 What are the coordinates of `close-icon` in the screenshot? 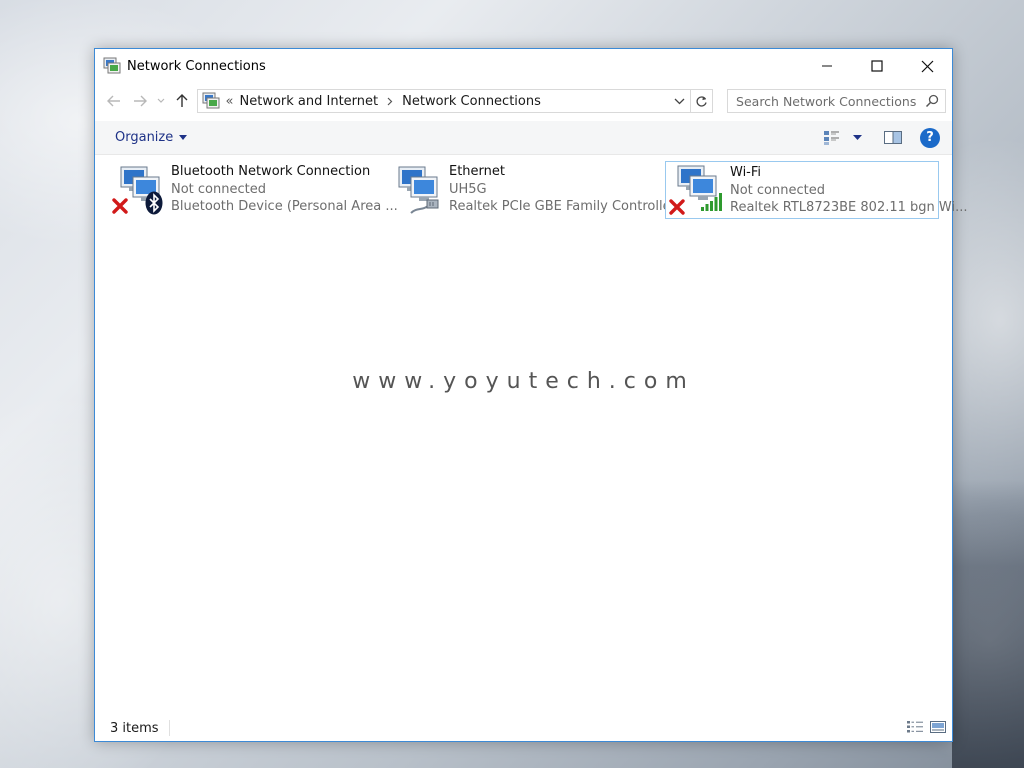 It's located at (927, 66).